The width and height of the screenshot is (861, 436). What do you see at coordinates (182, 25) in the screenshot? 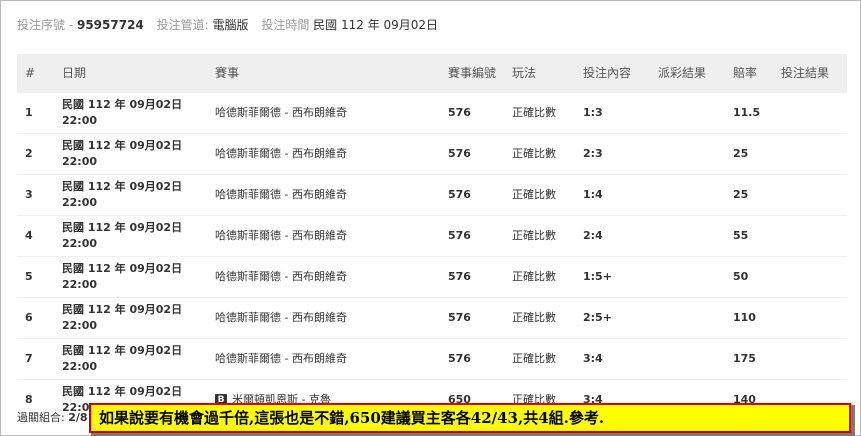
I see `channel-label: 投注管道:` at bounding box center [182, 25].